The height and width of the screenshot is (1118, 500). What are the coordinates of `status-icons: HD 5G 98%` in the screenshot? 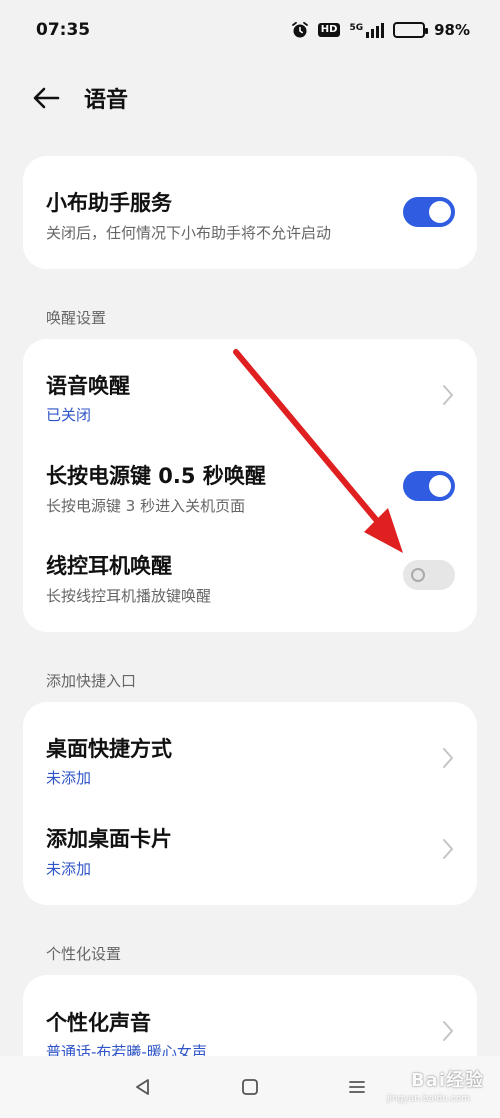 It's located at (380, 30).